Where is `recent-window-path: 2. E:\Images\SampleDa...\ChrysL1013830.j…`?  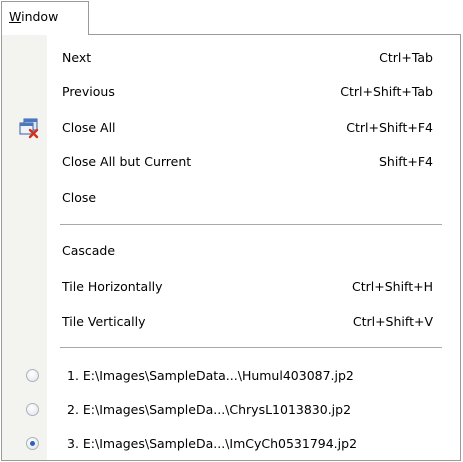
recent-window-path: 2. E:\Images\SampleDa...\ChrysL1013830.j… is located at coordinates (209, 409).